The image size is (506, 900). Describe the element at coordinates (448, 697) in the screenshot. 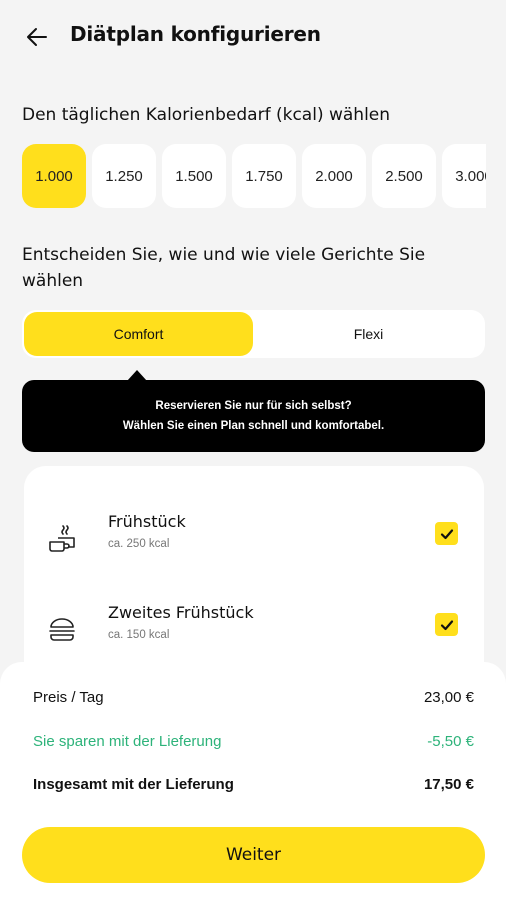

I see `price-value: 23,00 €` at that location.